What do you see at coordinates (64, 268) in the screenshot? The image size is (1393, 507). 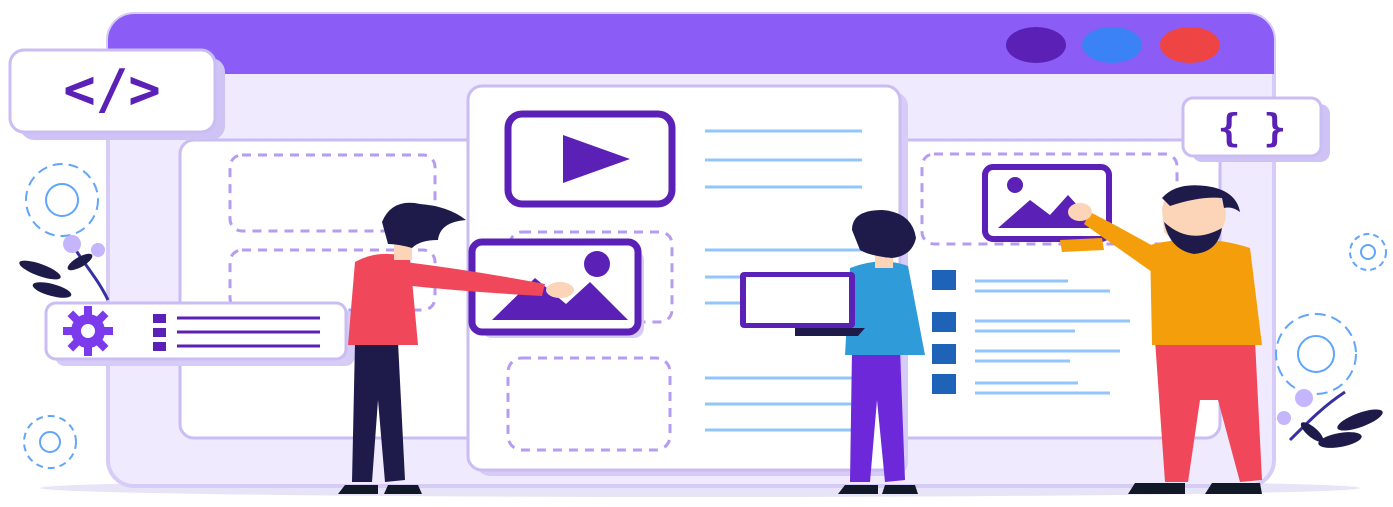 I see `plant-left` at bounding box center [64, 268].